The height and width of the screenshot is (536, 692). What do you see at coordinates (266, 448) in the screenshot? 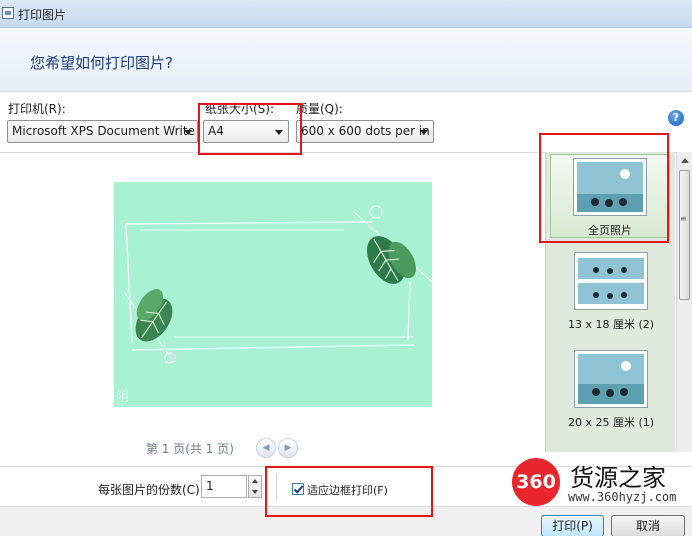
I see `previous-page-button: ◀` at bounding box center [266, 448].